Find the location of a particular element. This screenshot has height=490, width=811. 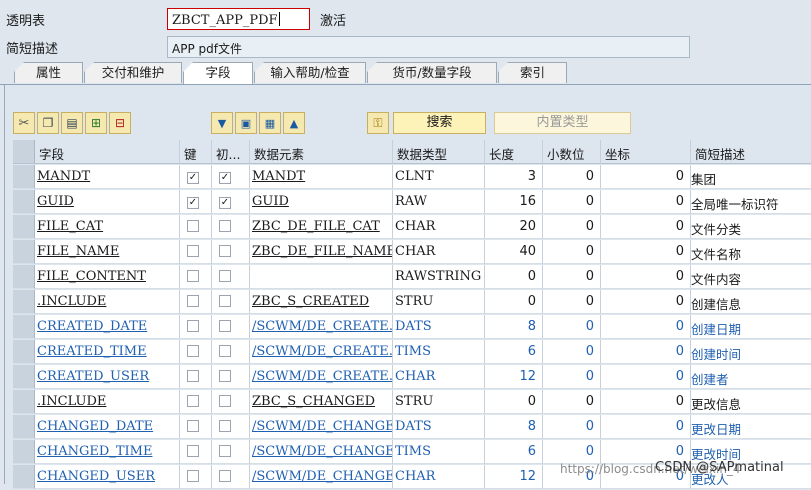

tab-currency-quantity: 货币/数量字段 is located at coordinates (432, 72).